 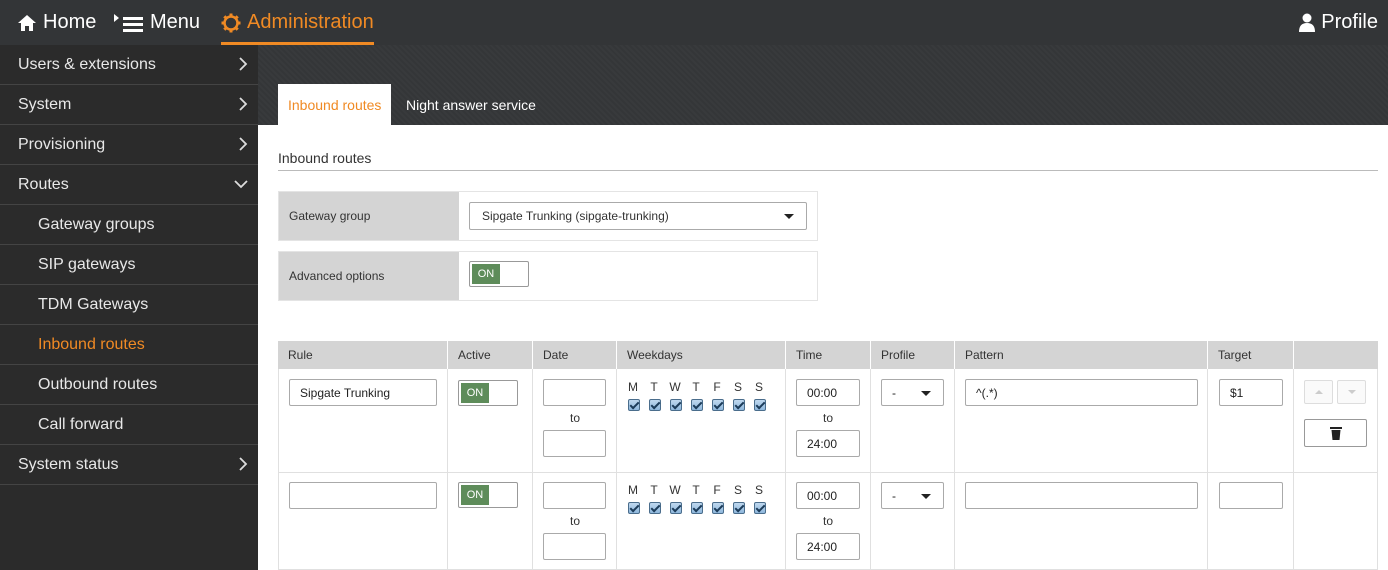 What do you see at coordinates (575, 216) in the screenshot?
I see `gateway-group-value: Sipgate Trunking (sipgate-trunking)` at bounding box center [575, 216].